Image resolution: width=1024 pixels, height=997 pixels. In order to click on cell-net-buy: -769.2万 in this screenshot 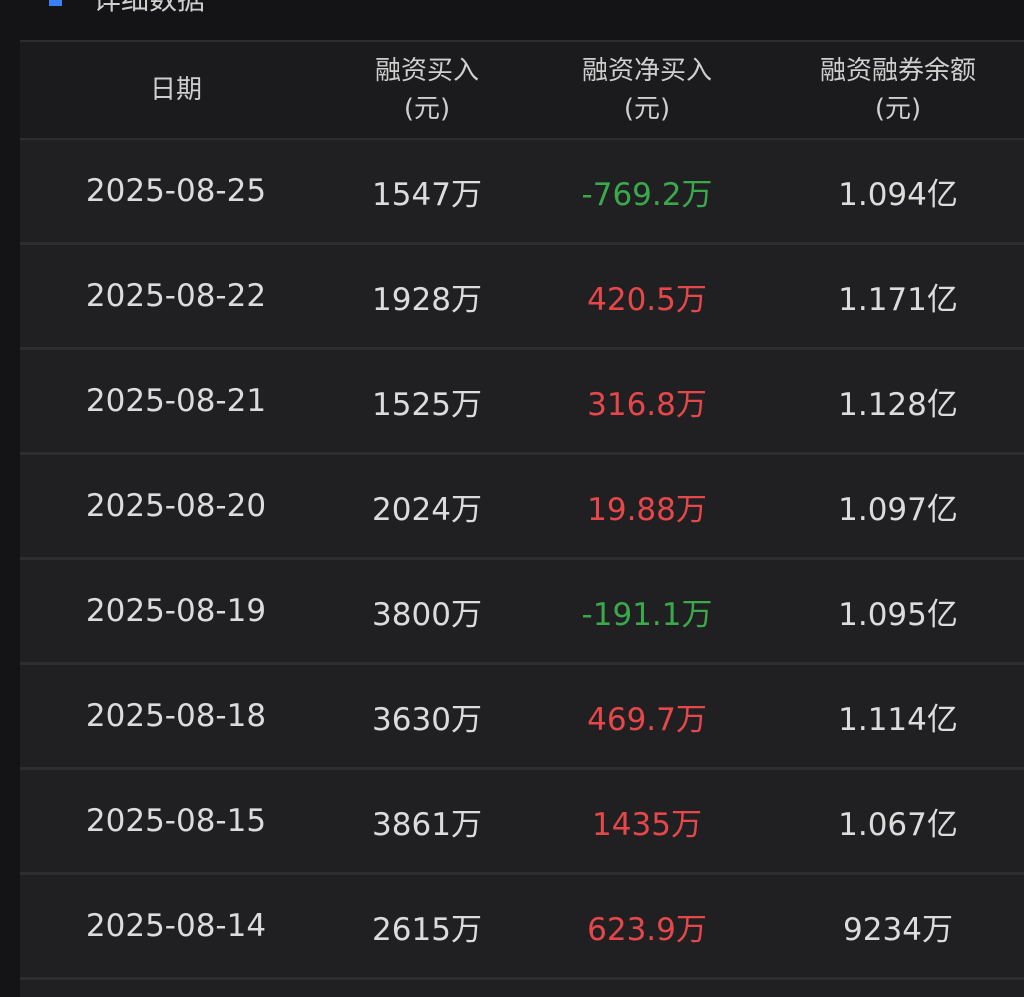, I will do `click(647, 194)`.